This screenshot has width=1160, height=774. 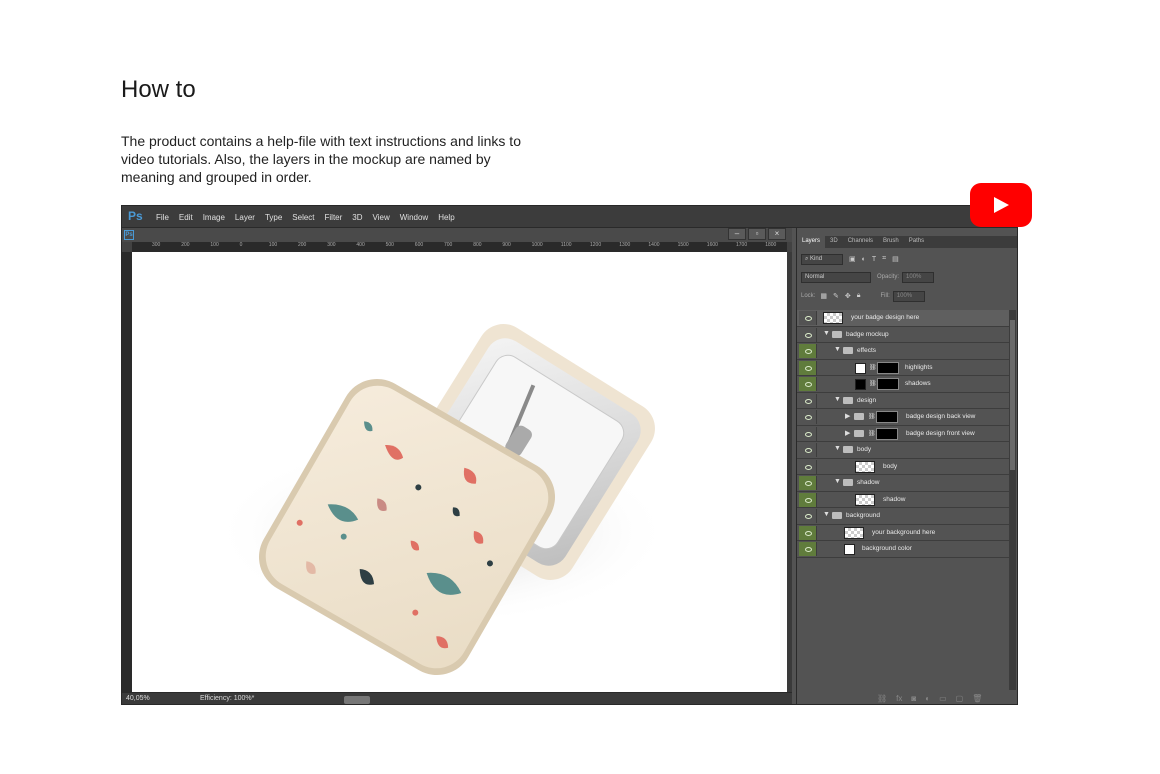 What do you see at coordinates (891, 242) in the screenshot?
I see `tab-brush: Brush` at bounding box center [891, 242].